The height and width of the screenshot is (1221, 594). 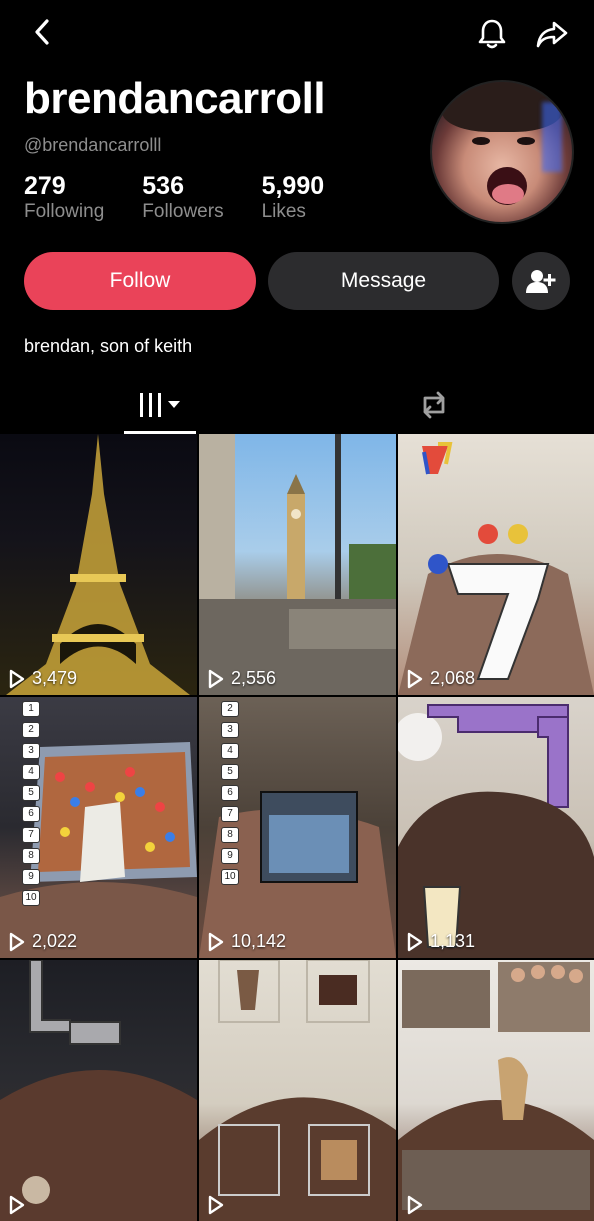 What do you see at coordinates (64, 211) in the screenshot?
I see `stat-label: Following` at bounding box center [64, 211].